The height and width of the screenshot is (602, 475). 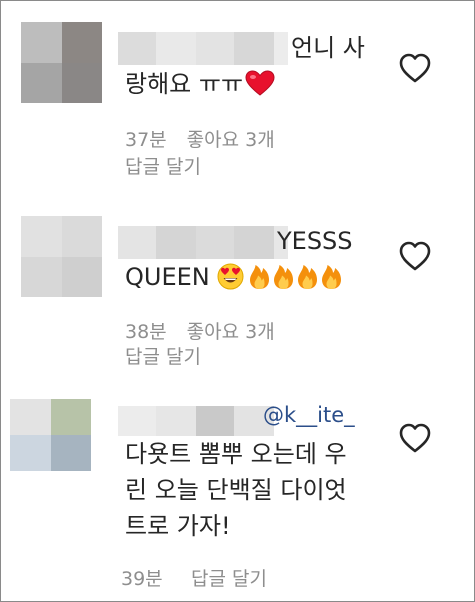 I want to click on comment-meta: 37분 좋아요 3개, so click(x=200, y=138).